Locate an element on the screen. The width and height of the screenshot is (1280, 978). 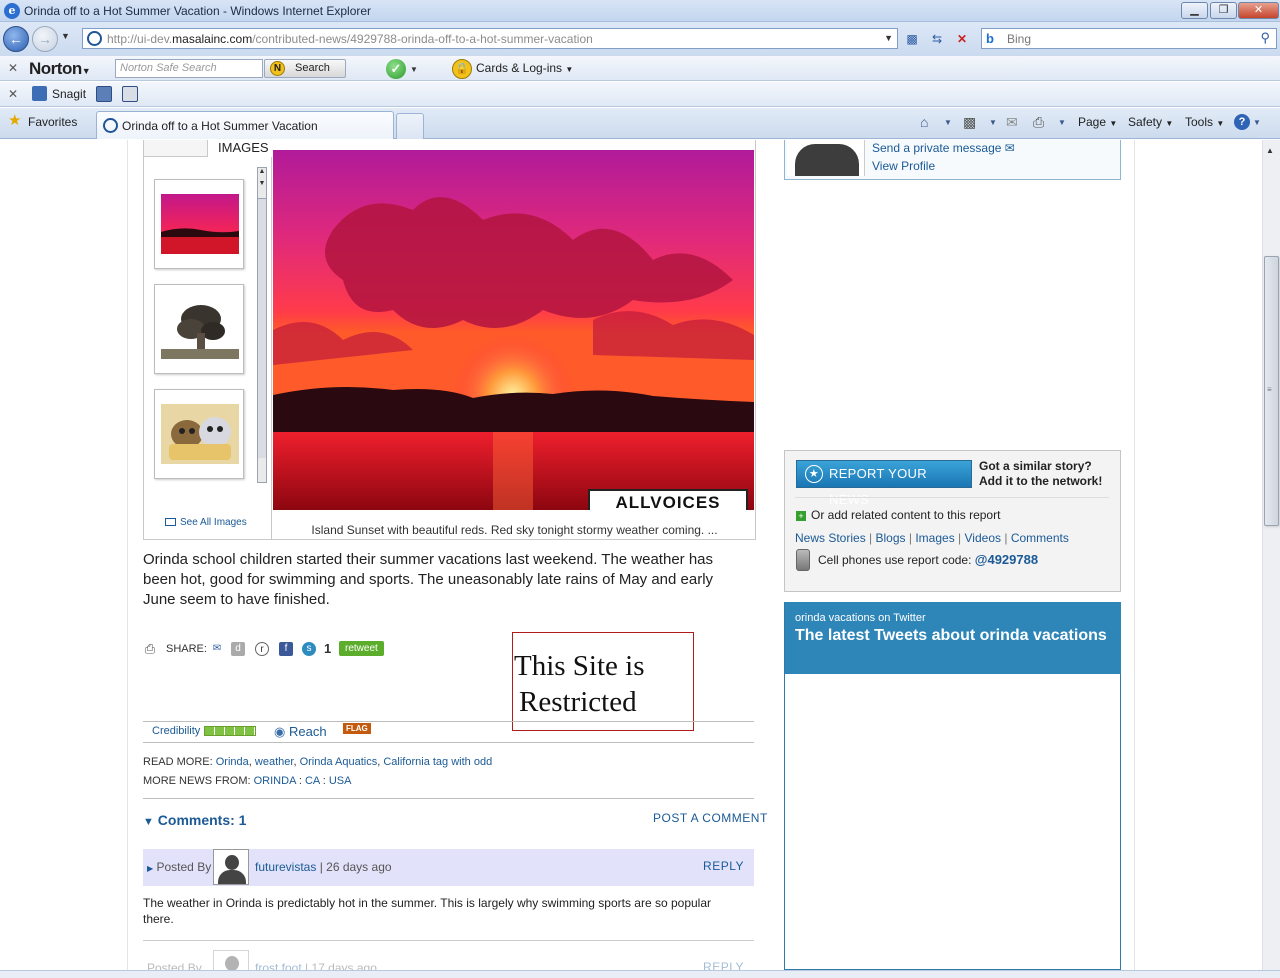
report-your-news-button: ★ REPORT YOUR NEWS is located at coordinates (884, 483).